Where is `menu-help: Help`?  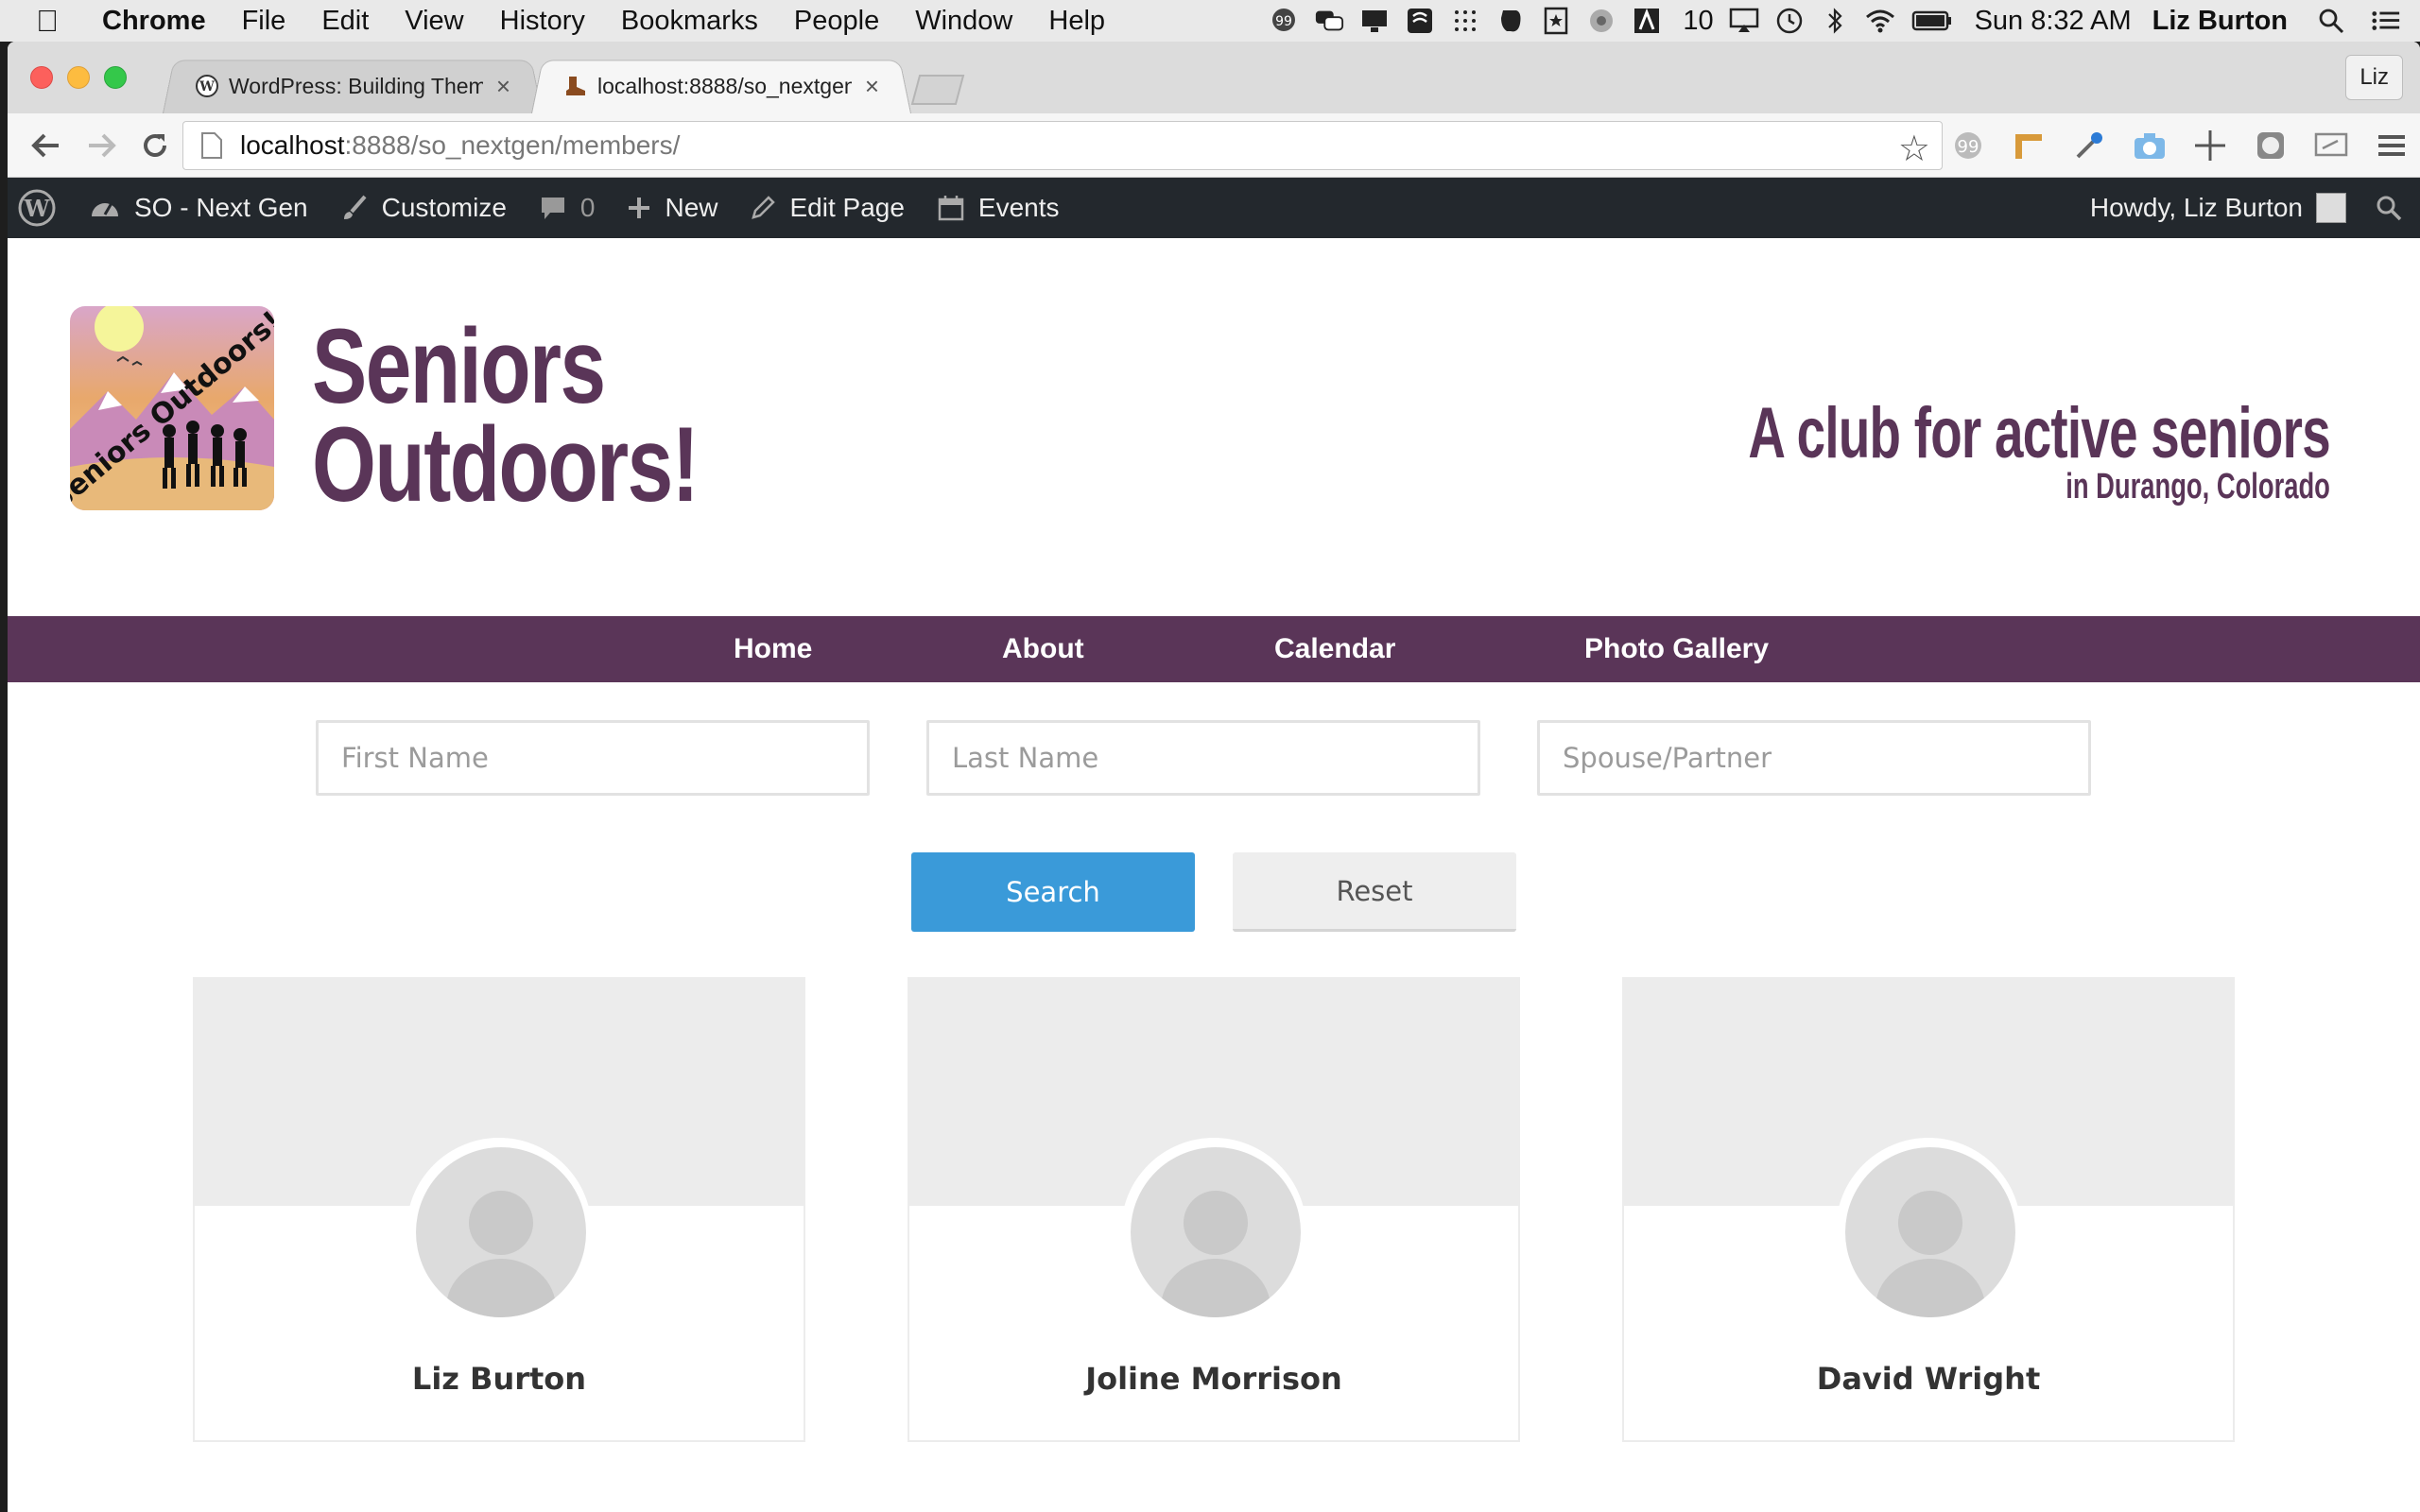
menu-help: Help is located at coordinates (1076, 21).